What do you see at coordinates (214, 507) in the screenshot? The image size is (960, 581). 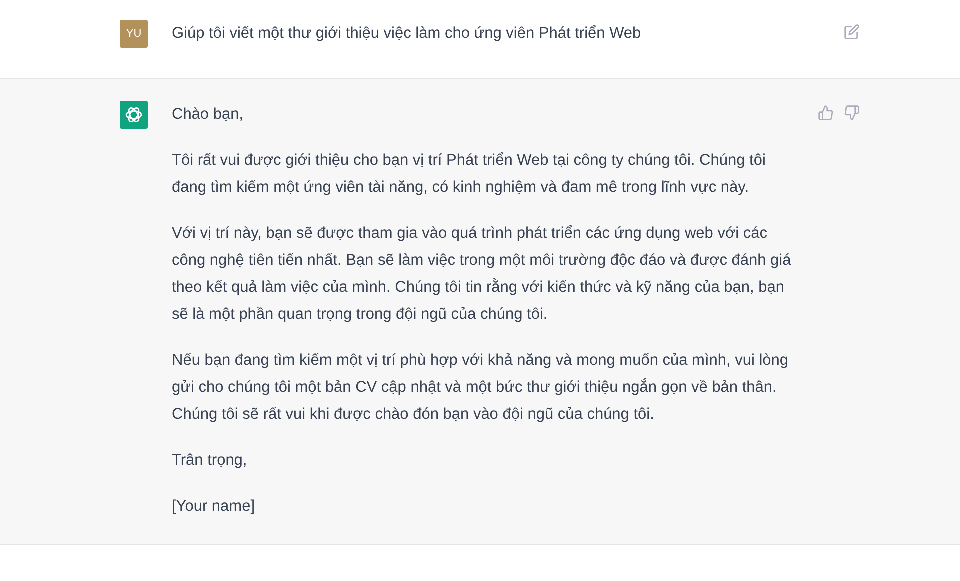 I see `response-paragraph: [Your name]` at bounding box center [214, 507].